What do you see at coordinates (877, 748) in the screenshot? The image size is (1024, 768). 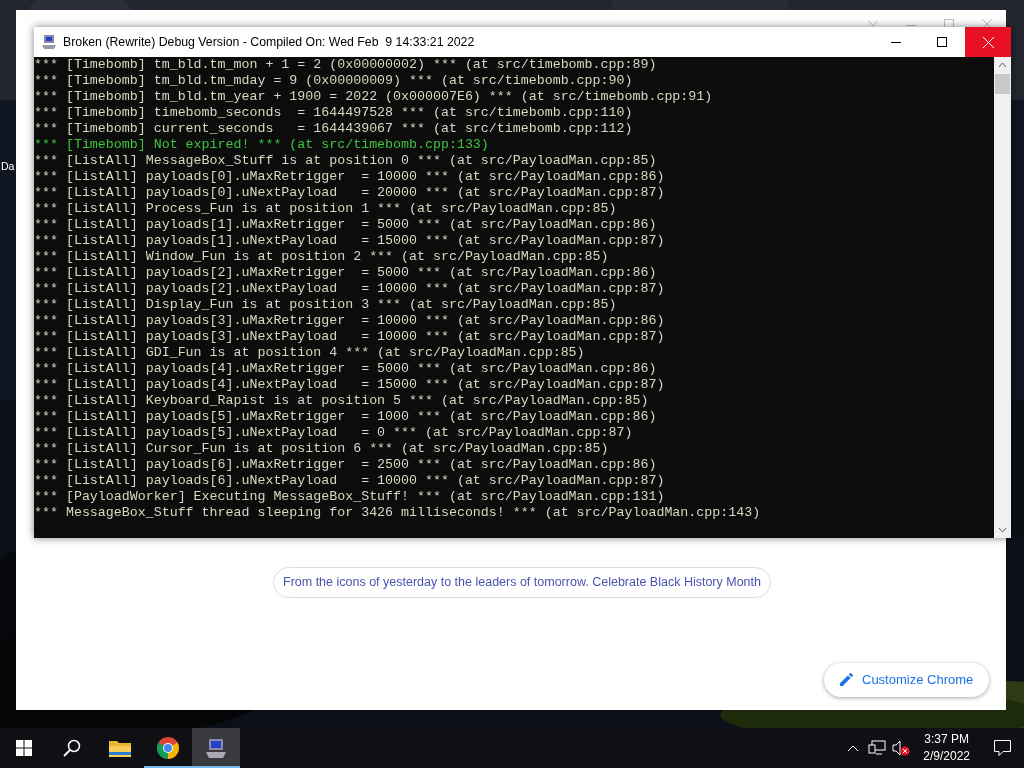 I see `network-icon` at bounding box center [877, 748].